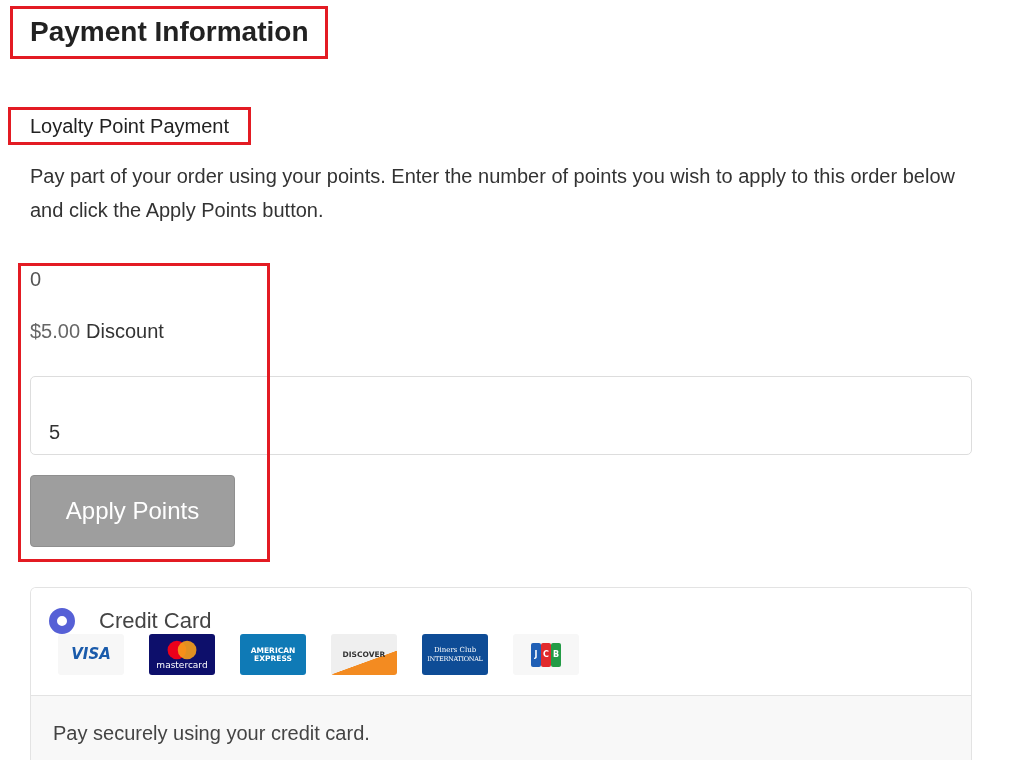 Image resolution: width=1024 pixels, height=760 pixels. What do you see at coordinates (546, 654) in the screenshot?
I see `card-logo: J C B` at bounding box center [546, 654].